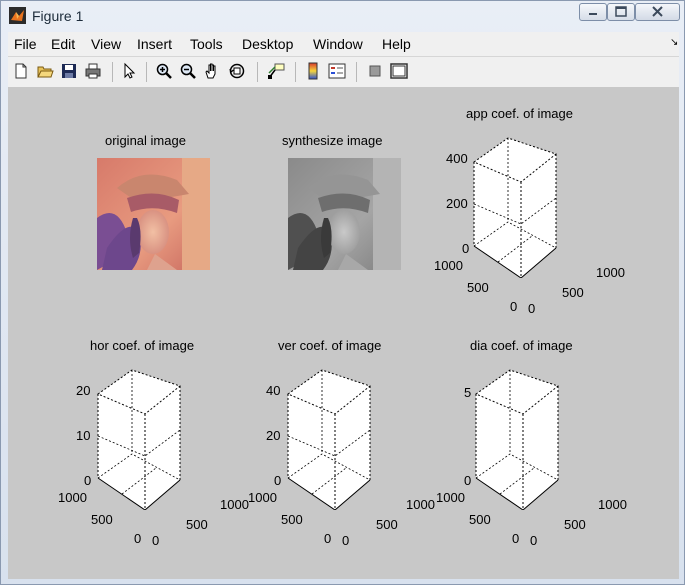  What do you see at coordinates (129, 71) in the screenshot?
I see `pointer-icon` at bounding box center [129, 71].